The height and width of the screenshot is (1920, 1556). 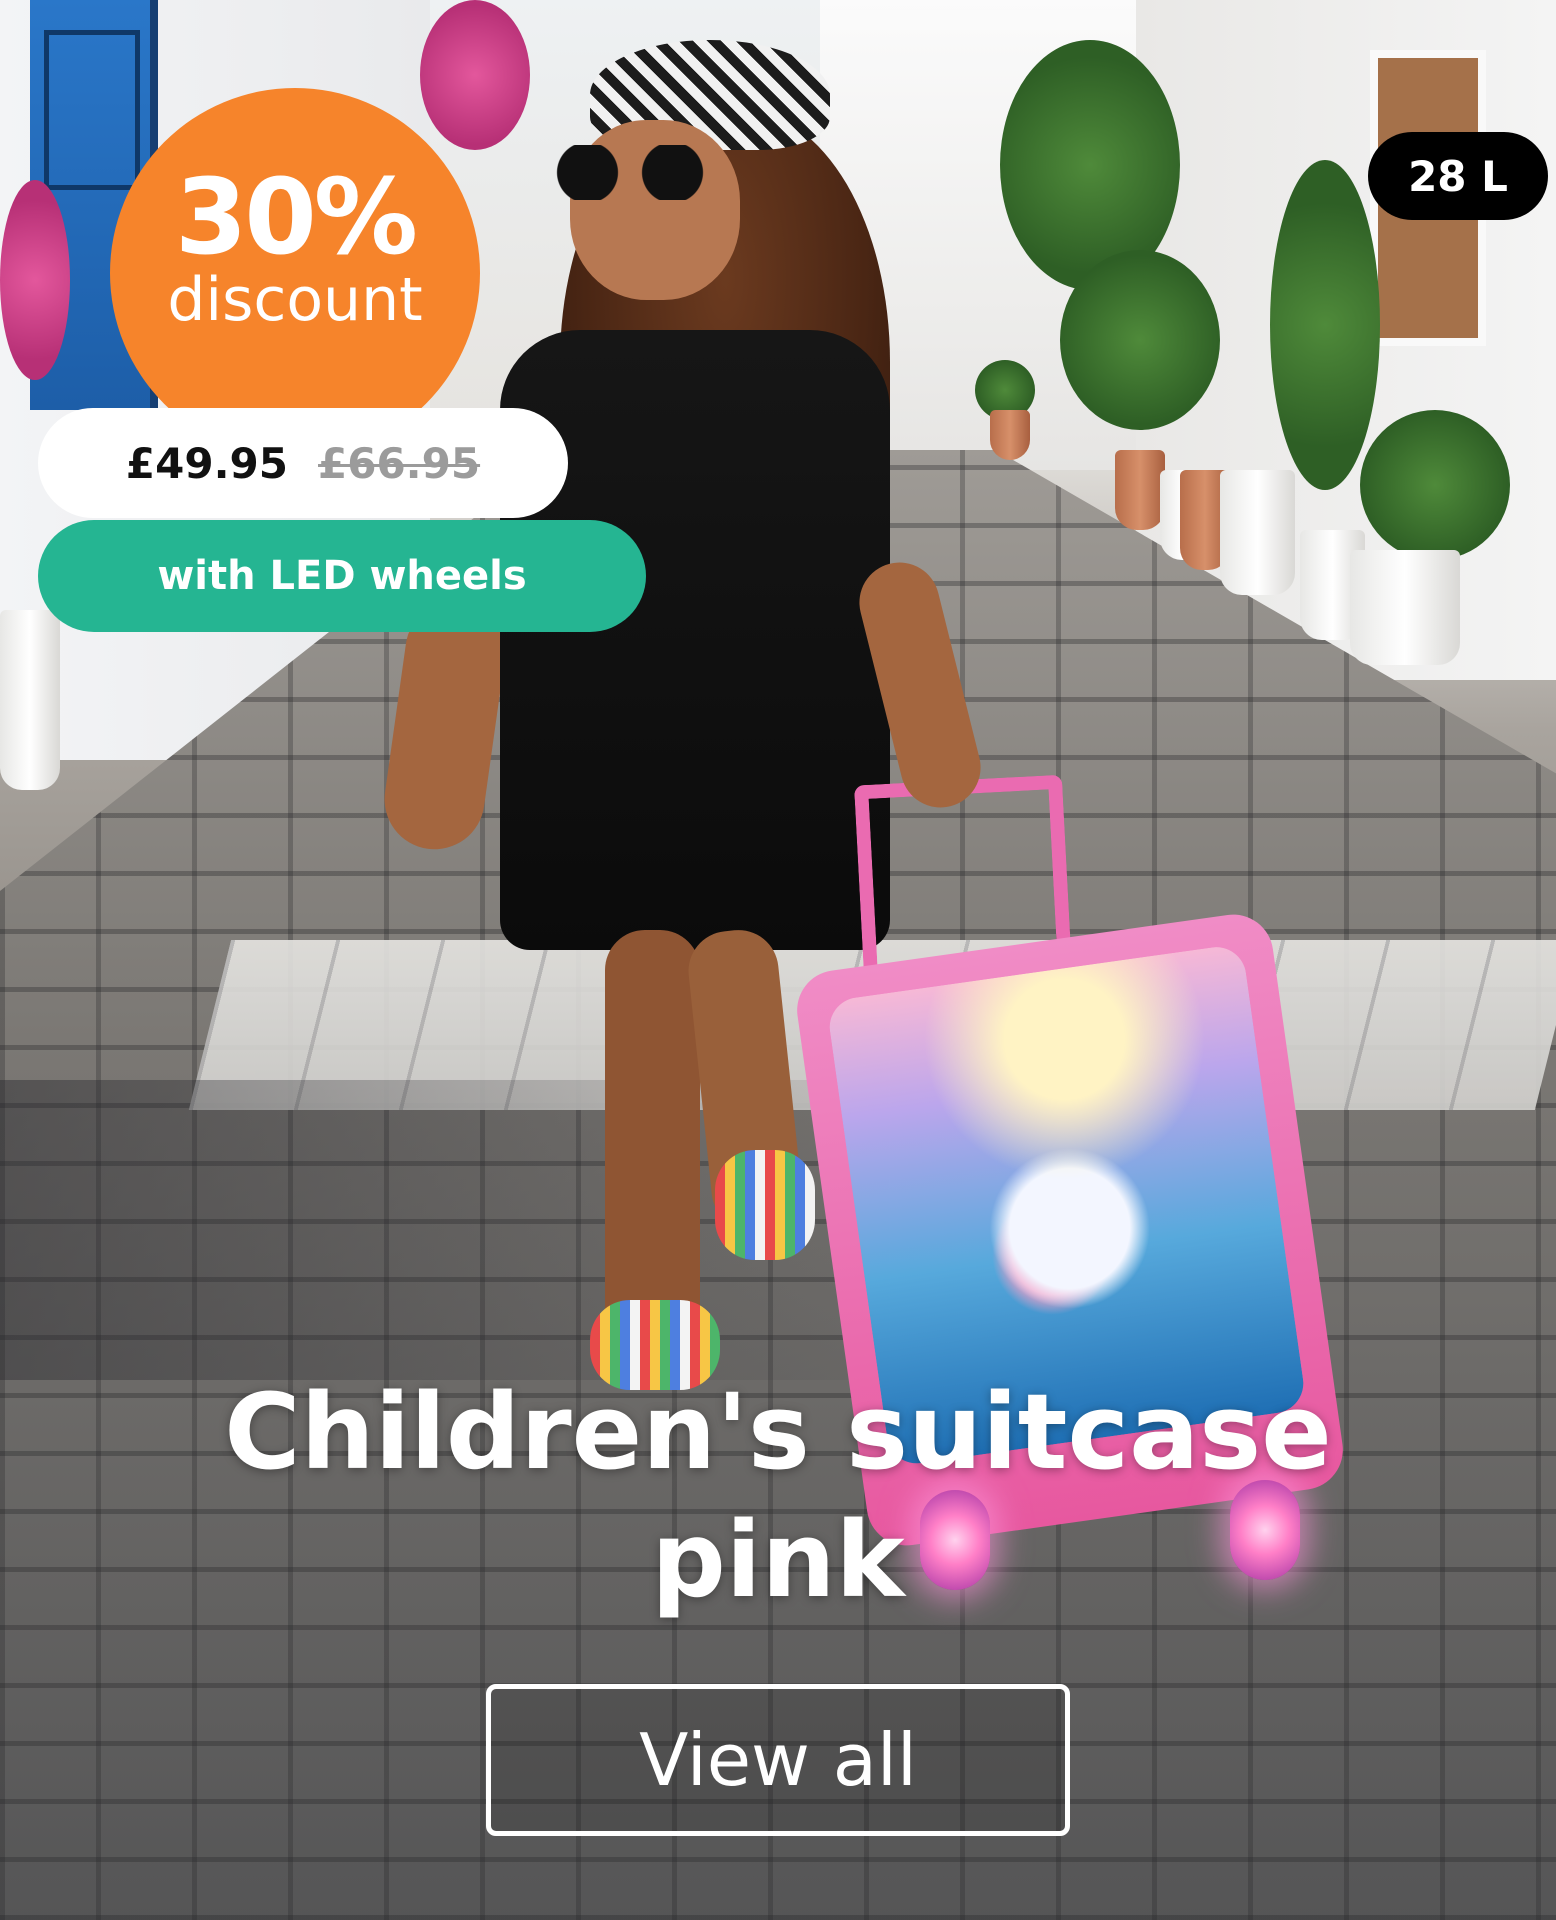 I want to click on product-title-line-2: pink, so click(x=778, y=1560).